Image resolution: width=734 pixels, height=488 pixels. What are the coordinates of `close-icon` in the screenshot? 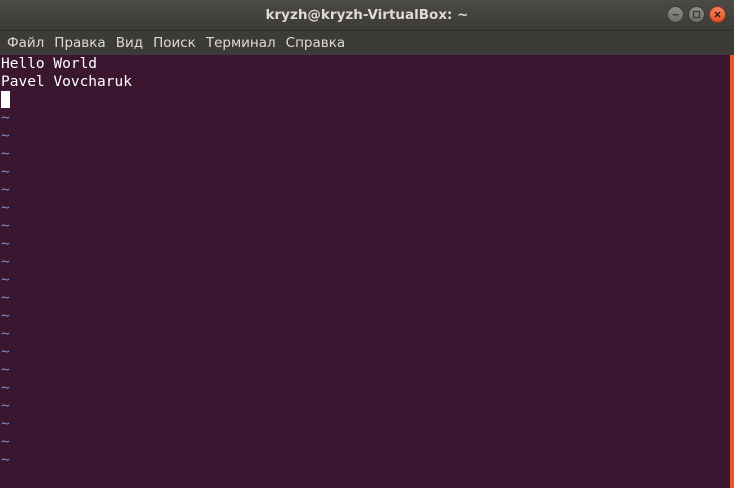 It's located at (717, 14).